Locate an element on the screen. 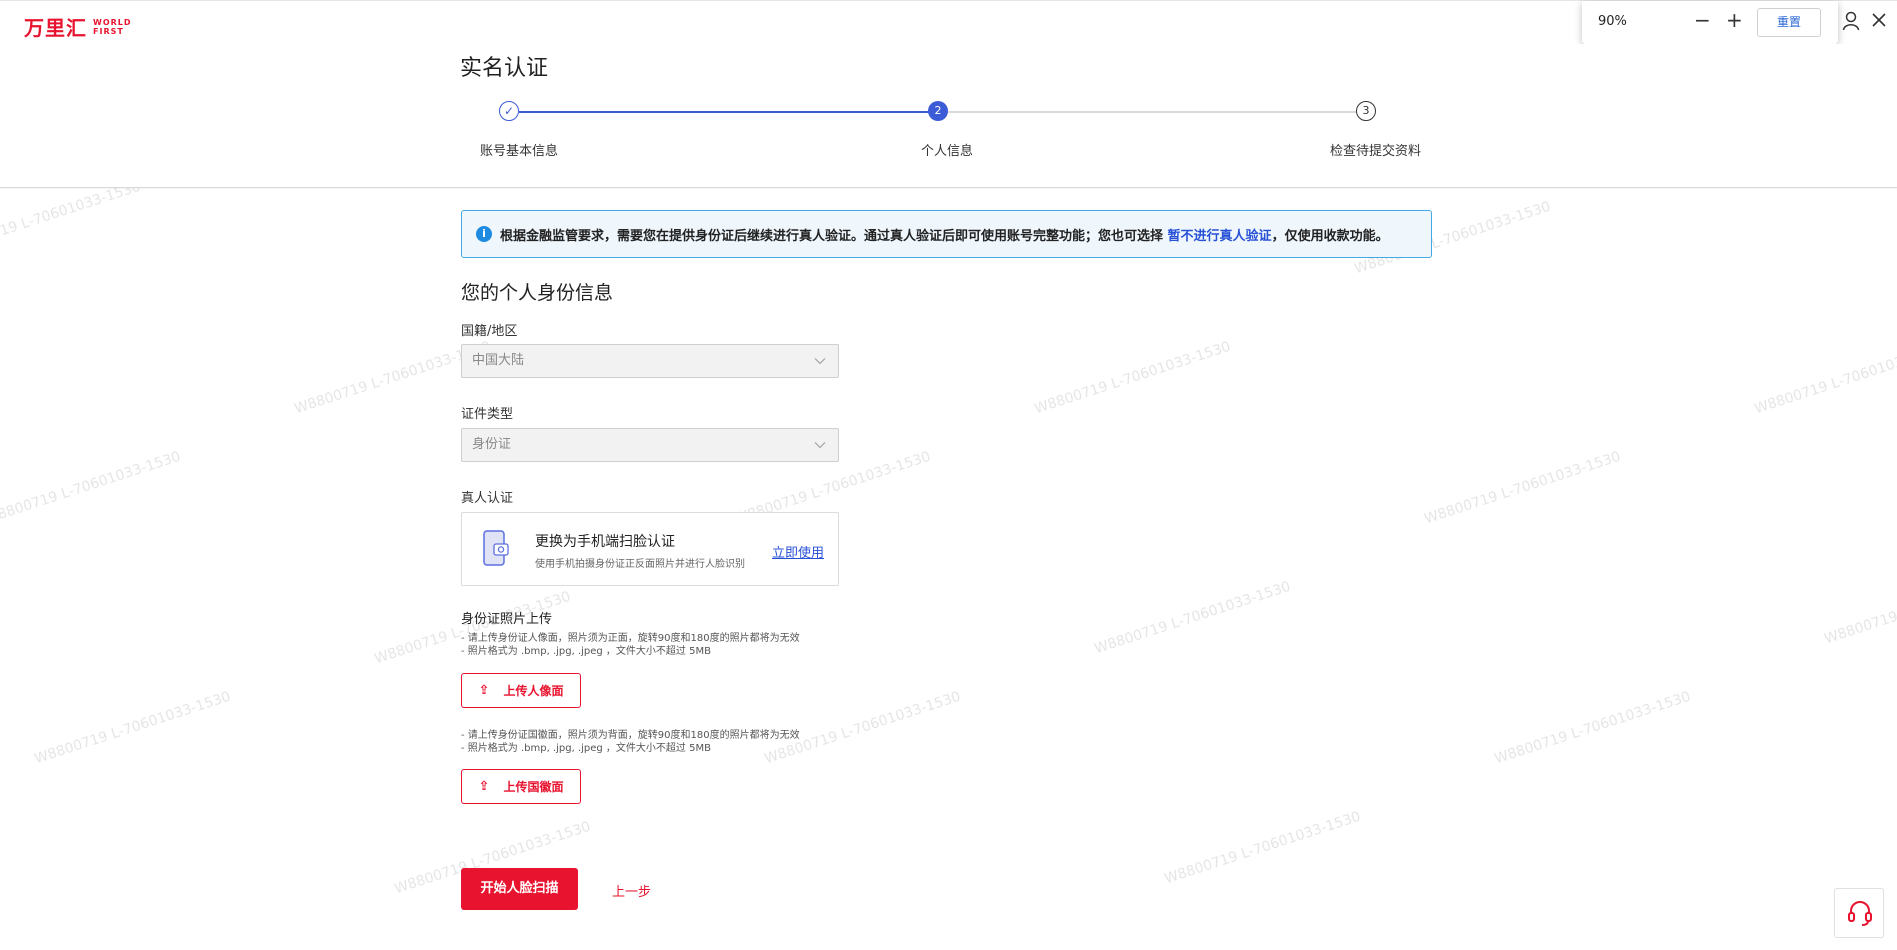 Image resolution: width=1897 pixels, height=950 pixels. nationality-label: 国籍/地区 is located at coordinates (489, 331).